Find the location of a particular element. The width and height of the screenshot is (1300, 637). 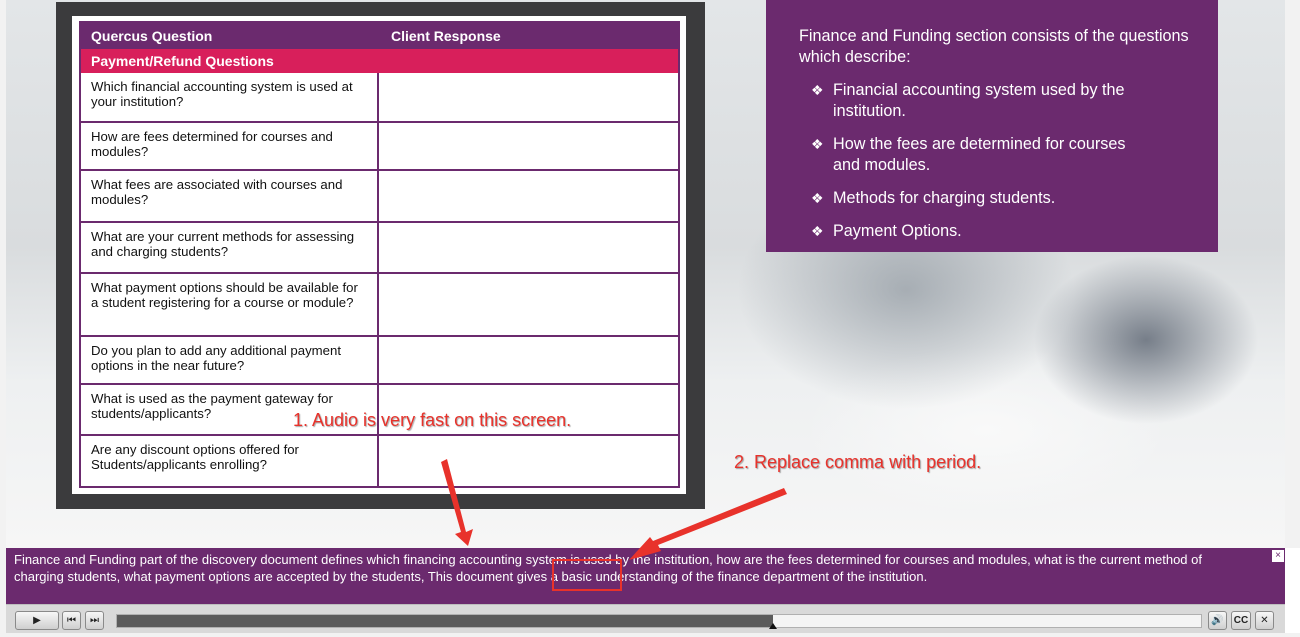

progress-knob is located at coordinates (772, 626).